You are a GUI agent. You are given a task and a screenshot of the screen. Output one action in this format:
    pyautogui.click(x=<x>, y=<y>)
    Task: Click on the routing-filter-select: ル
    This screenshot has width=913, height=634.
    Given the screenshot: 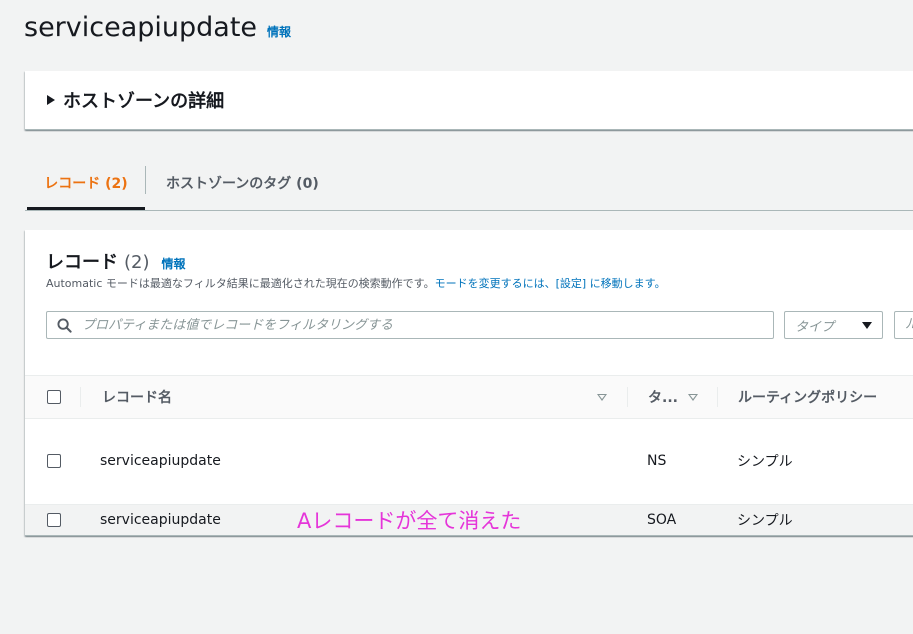 What is the action you would take?
    pyautogui.click(x=903, y=325)
    